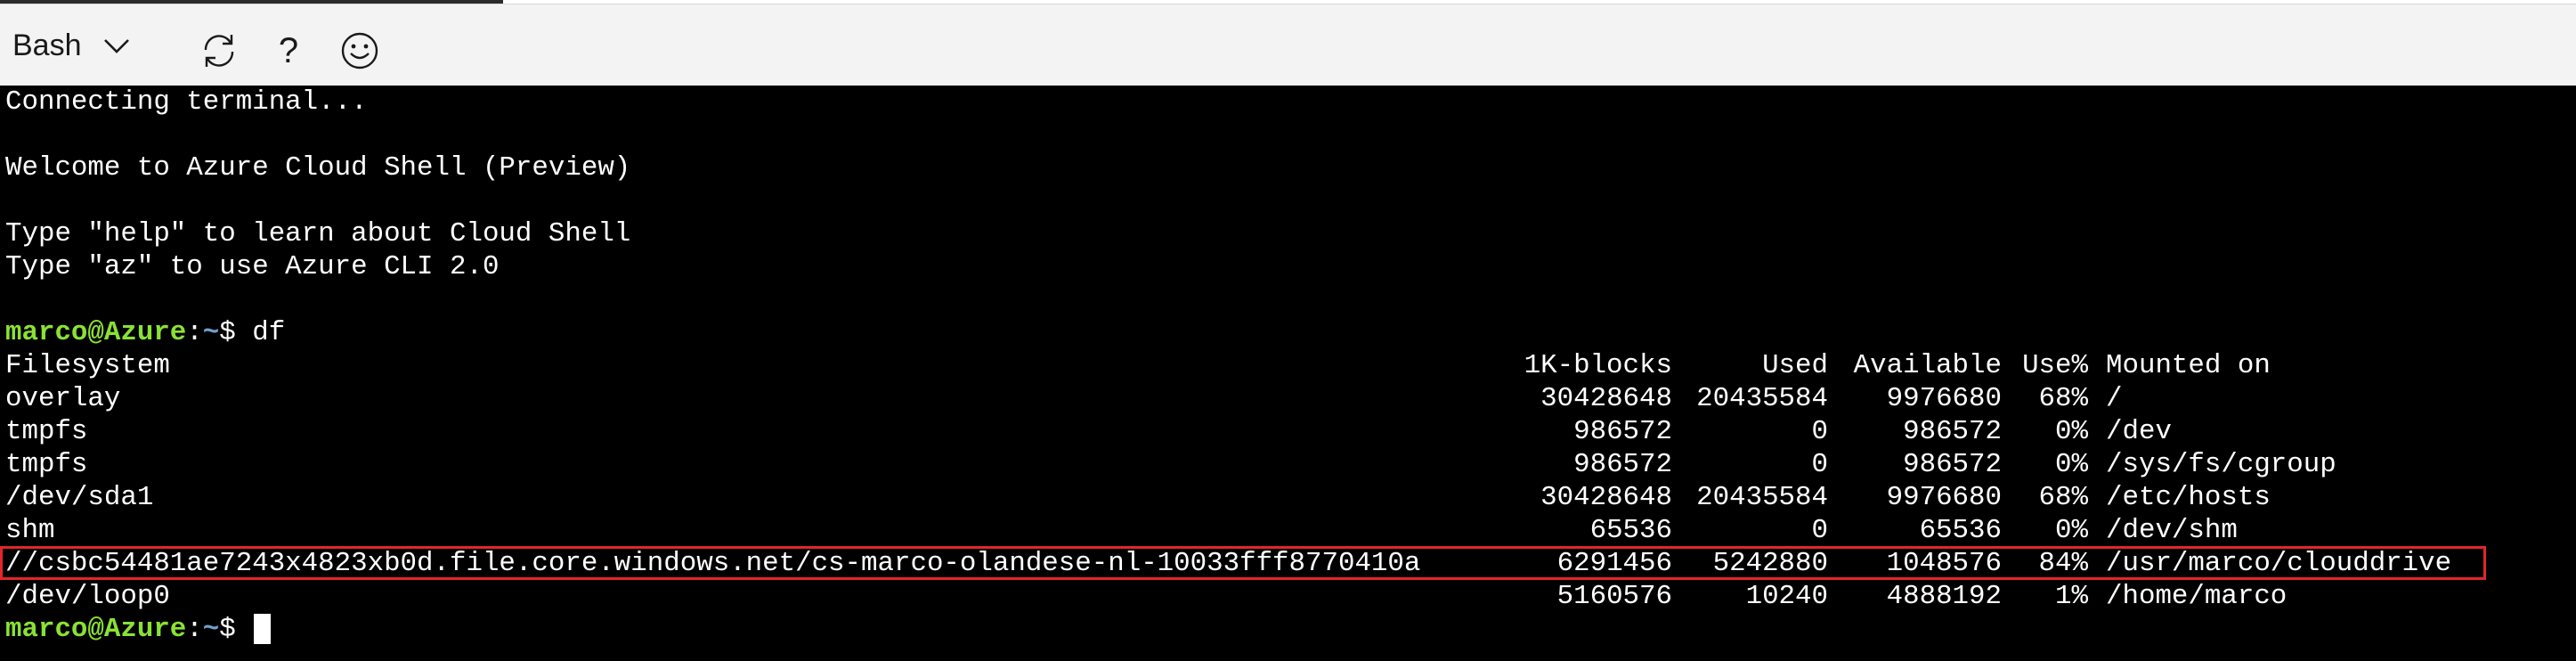 Image resolution: width=2576 pixels, height=661 pixels. I want to click on shell-type-selector: Bash, so click(72, 46).